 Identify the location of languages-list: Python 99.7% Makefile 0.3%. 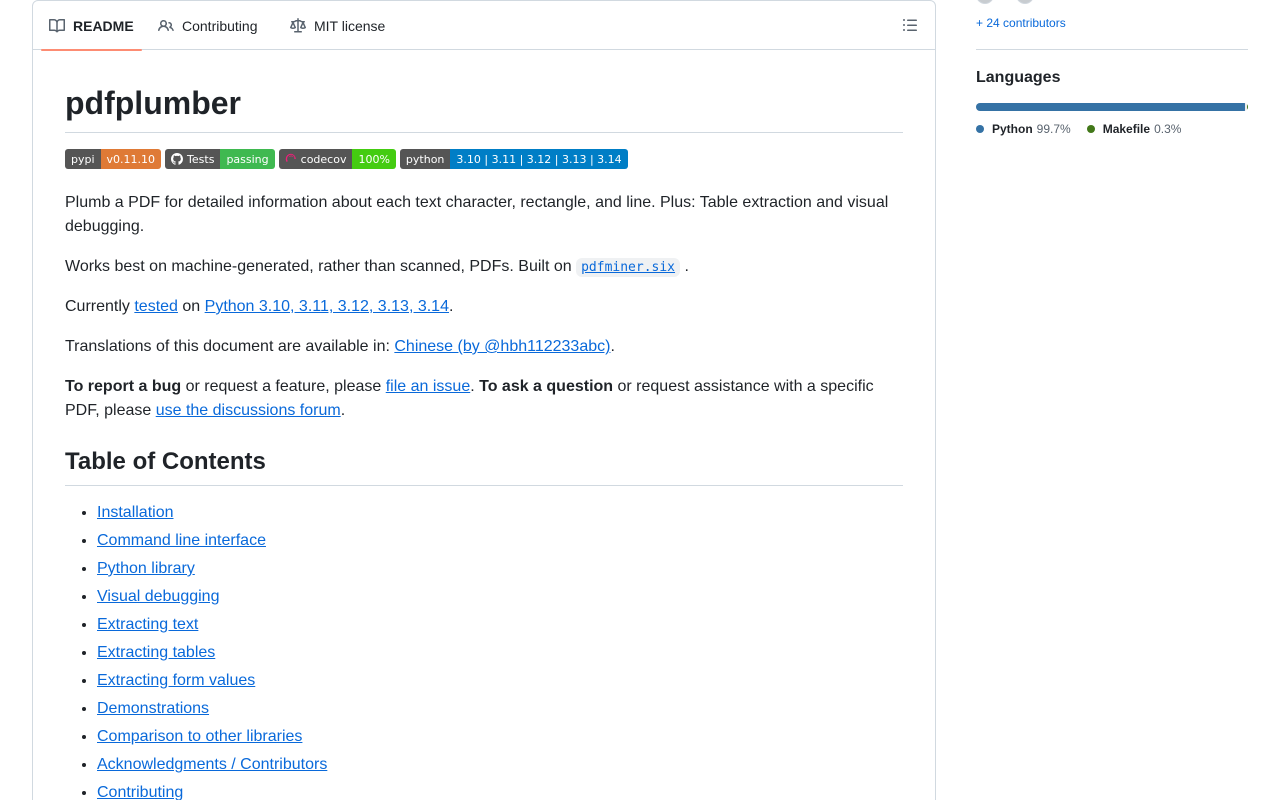
(1086, 129).